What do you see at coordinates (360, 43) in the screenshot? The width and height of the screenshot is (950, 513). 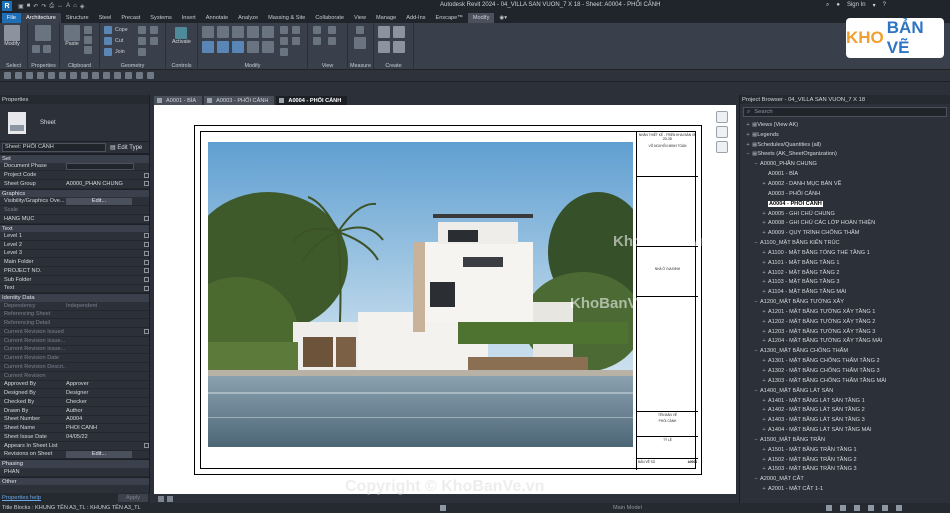 I see `dimension-icon` at bounding box center [360, 43].